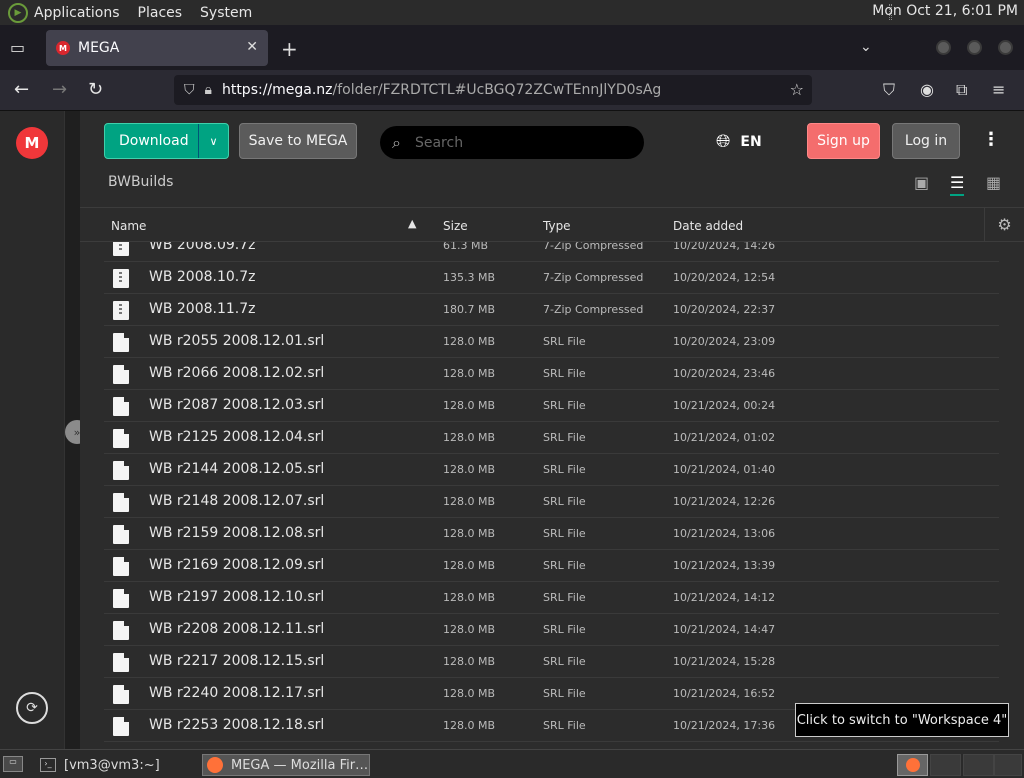 The height and width of the screenshot is (778, 1024). Describe the element at coordinates (140, 182) in the screenshot. I see `breadcrumb-folder-name: BWBuilds` at that location.